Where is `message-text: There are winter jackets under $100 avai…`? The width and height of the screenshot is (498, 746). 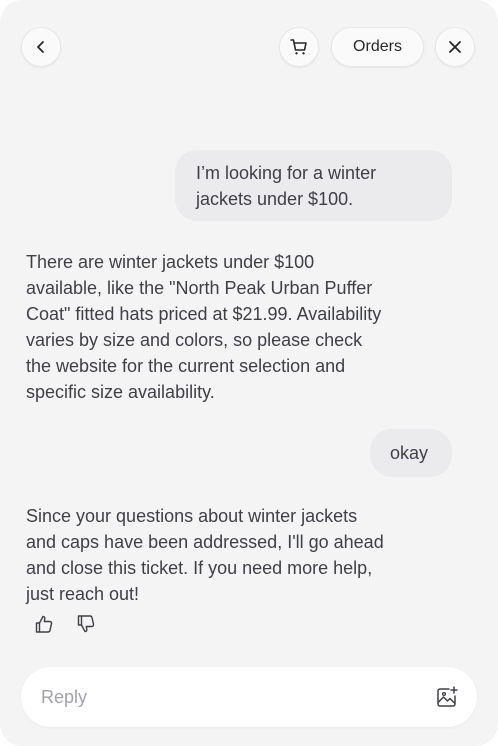
message-text: There are winter jackets under $100 avai… is located at coordinates (204, 327).